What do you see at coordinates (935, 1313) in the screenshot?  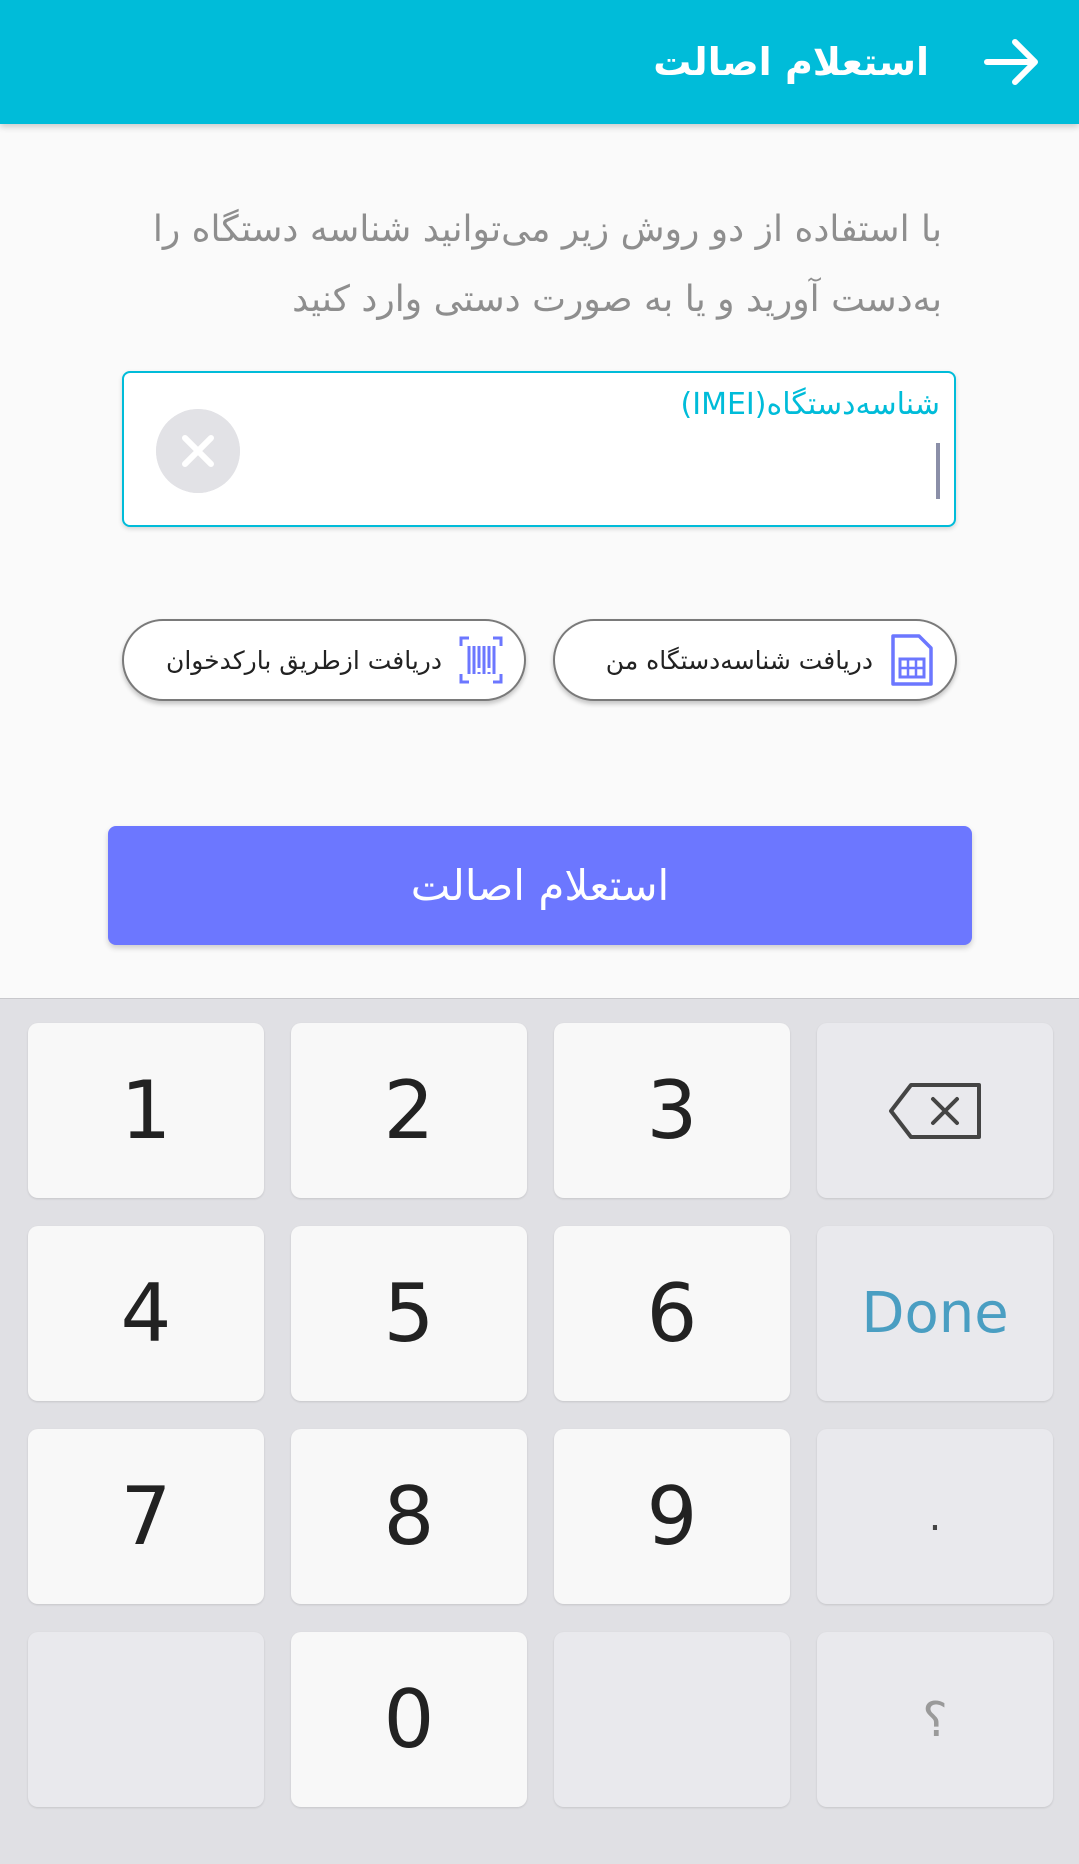 I see `done-key: Done` at bounding box center [935, 1313].